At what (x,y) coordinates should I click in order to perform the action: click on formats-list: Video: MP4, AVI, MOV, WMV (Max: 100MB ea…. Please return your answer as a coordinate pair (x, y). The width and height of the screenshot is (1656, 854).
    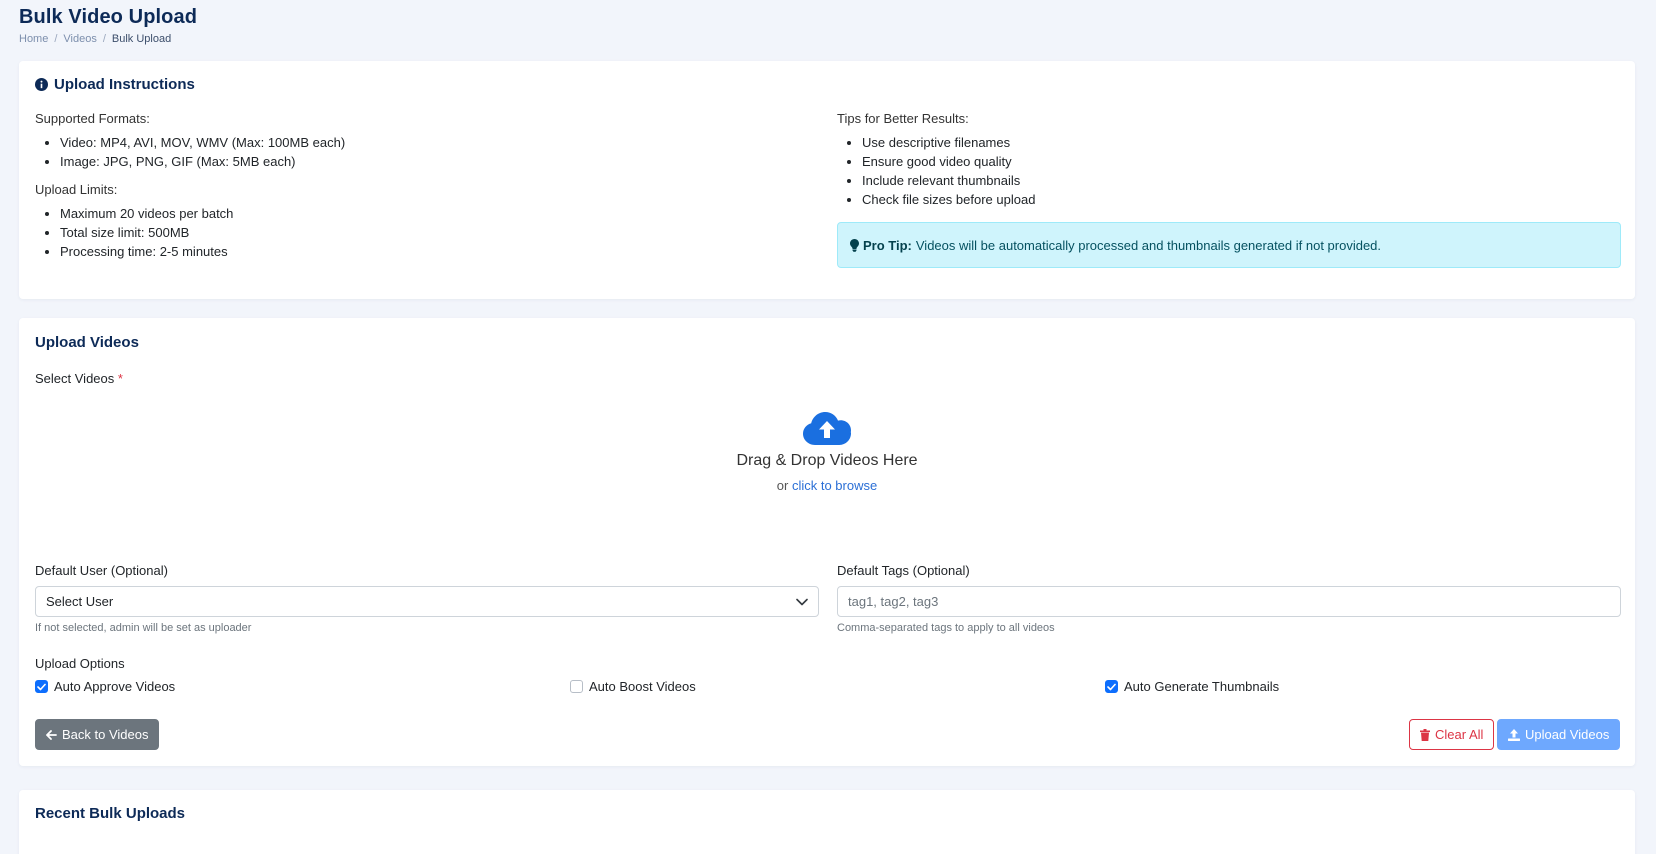
    Looking at the image, I should click on (425, 152).